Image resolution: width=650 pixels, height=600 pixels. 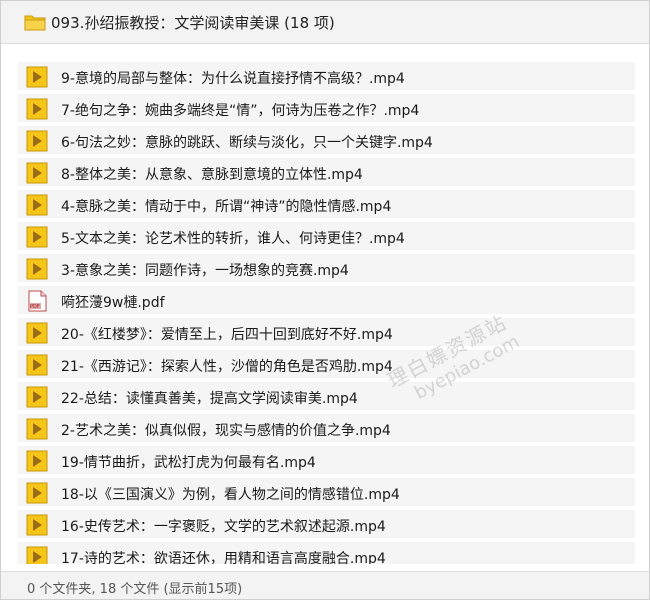 I want to click on file-row: PDF 嗬狉薓9w槤.pdf, so click(x=326, y=300).